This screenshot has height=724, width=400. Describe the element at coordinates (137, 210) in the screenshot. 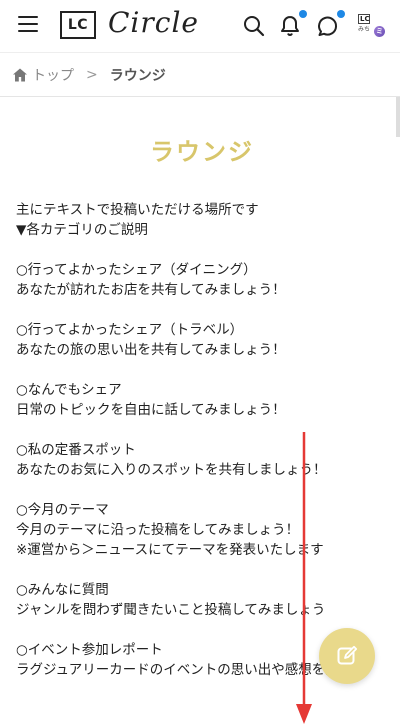

I see `text-line: 主にテキストで投稿いただける場所です` at that location.